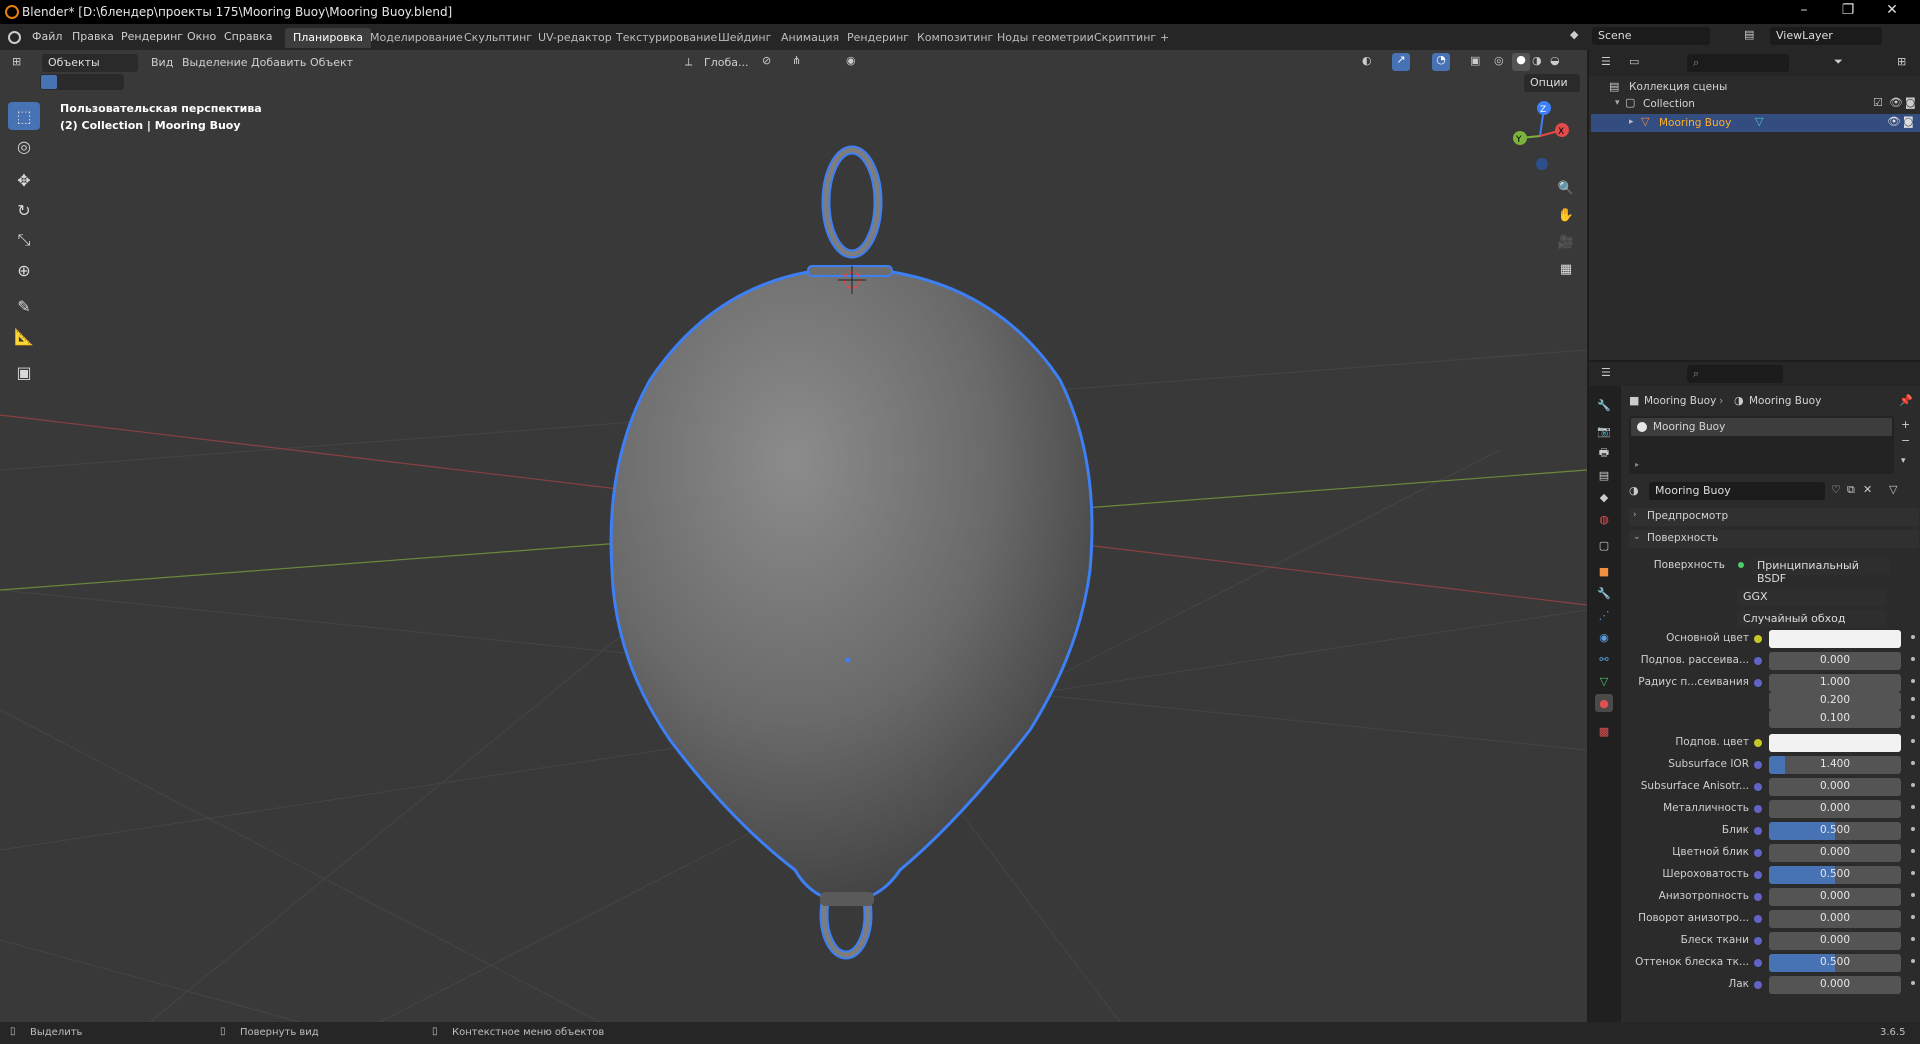 The image size is (1920, 1044). What do you see at coordinates (1604, 545) in the screenshot?
I see `collection-tab-icon: ▢` at bounding box center [1604, 545].